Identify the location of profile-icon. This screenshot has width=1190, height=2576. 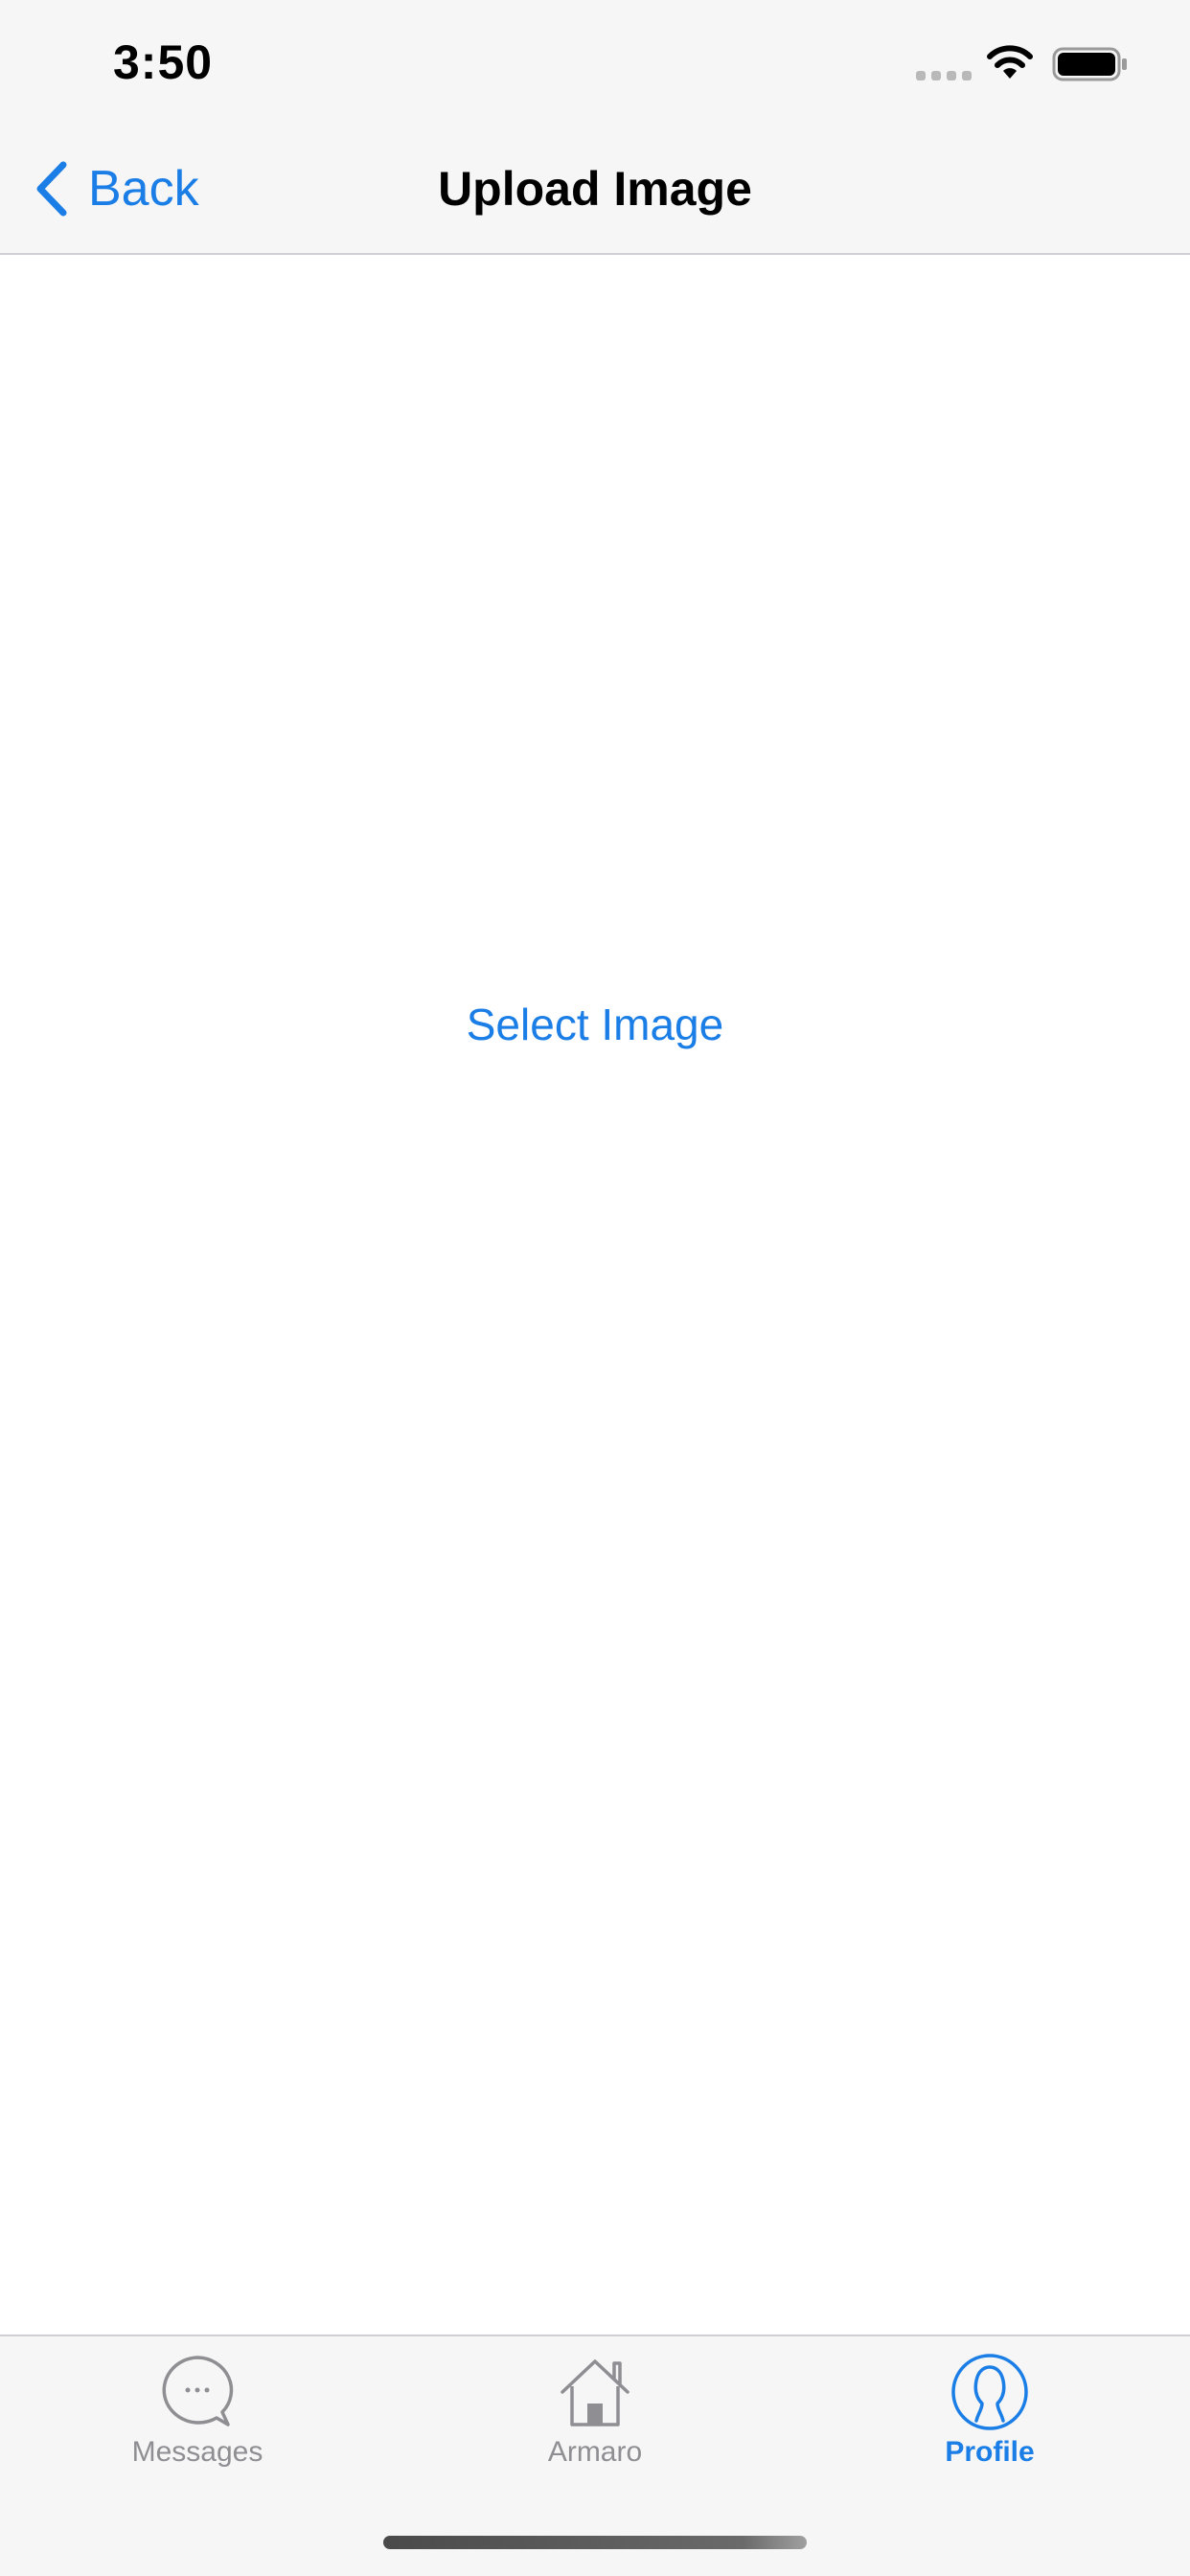
(989, 2392).